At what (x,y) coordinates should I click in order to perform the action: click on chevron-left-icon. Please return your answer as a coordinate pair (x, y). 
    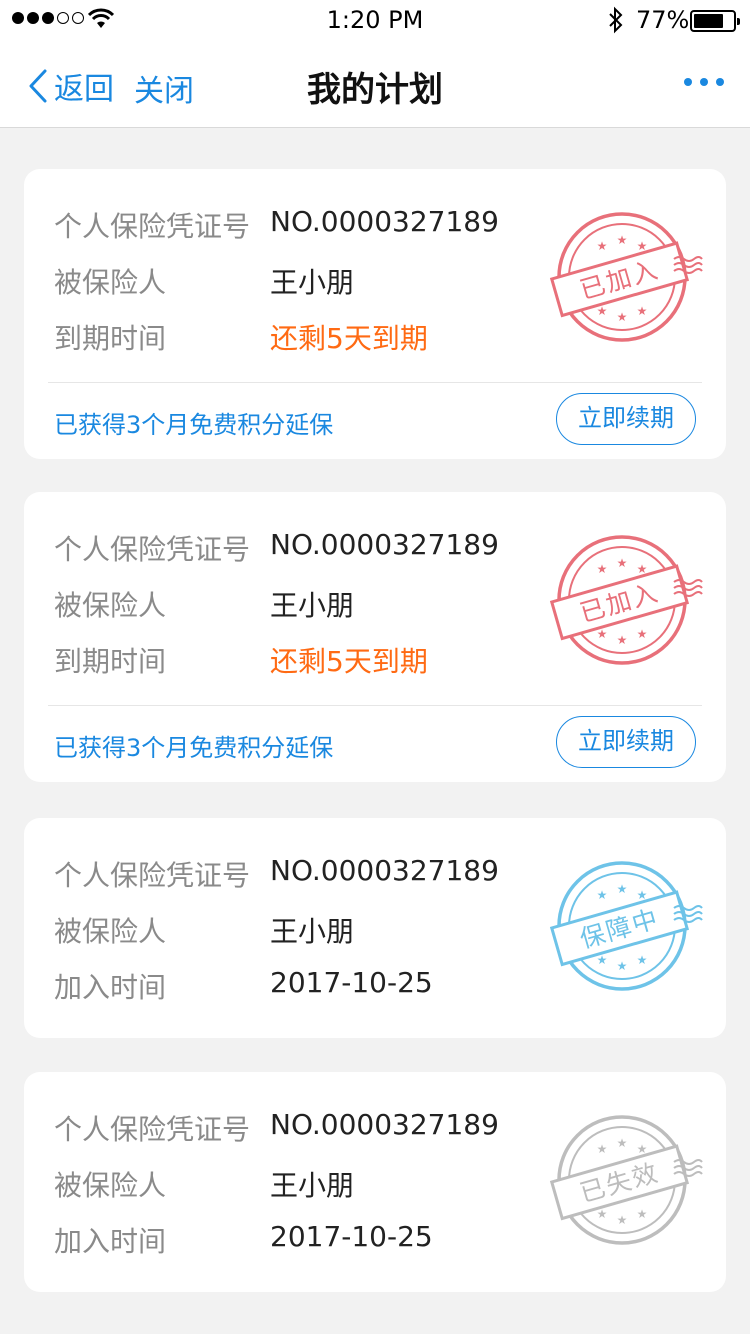
    Looking at the image, I should click on (38, 86).